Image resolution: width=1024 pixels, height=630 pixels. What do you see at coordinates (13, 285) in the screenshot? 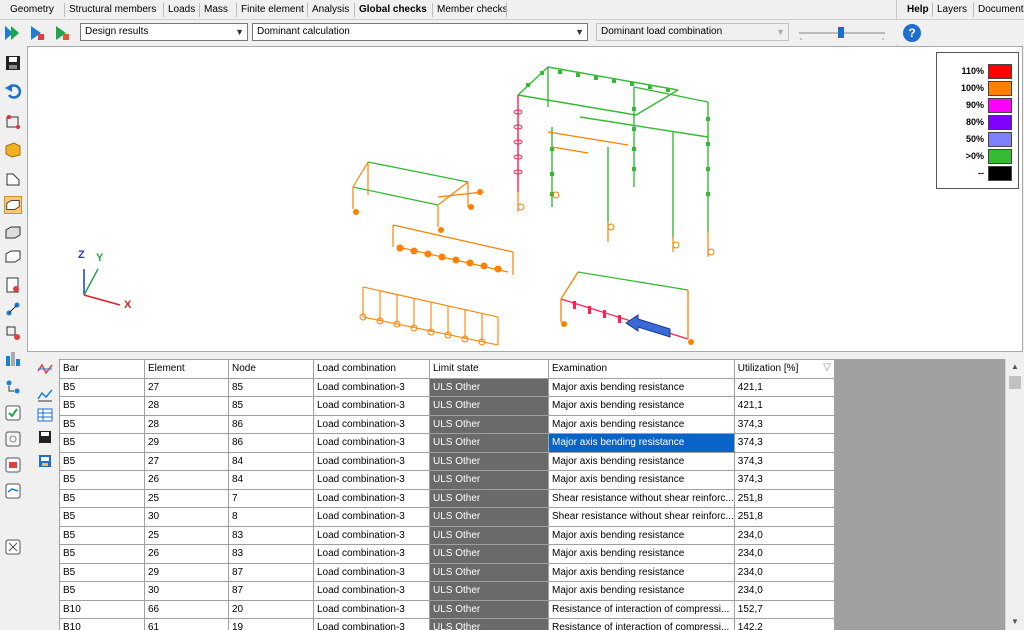
I see `document-icon` at bounding box center [13, 285].